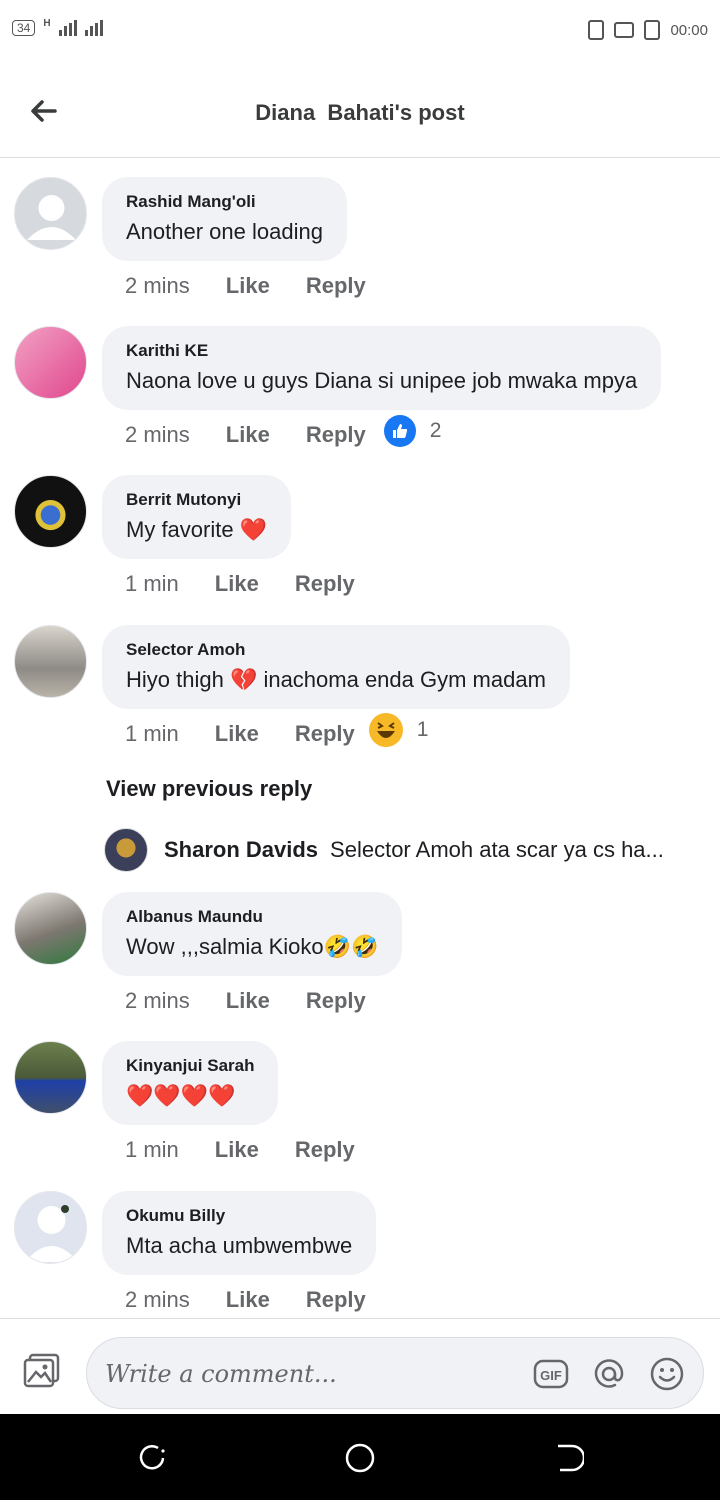  What do you see at coordinates (596, 30) in the screenshot?
I see `alert-icon` at bounding box center [596, 30].